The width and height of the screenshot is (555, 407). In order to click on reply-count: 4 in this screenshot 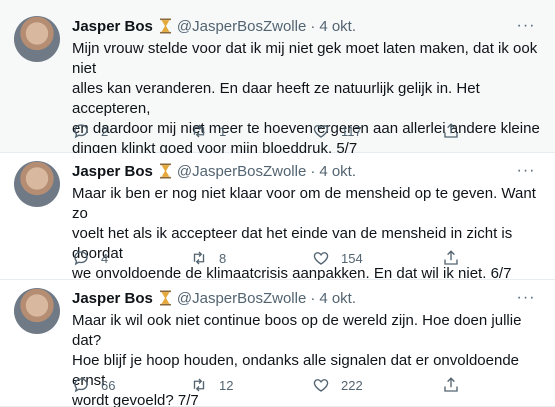, I will do `click(105, 258)`.